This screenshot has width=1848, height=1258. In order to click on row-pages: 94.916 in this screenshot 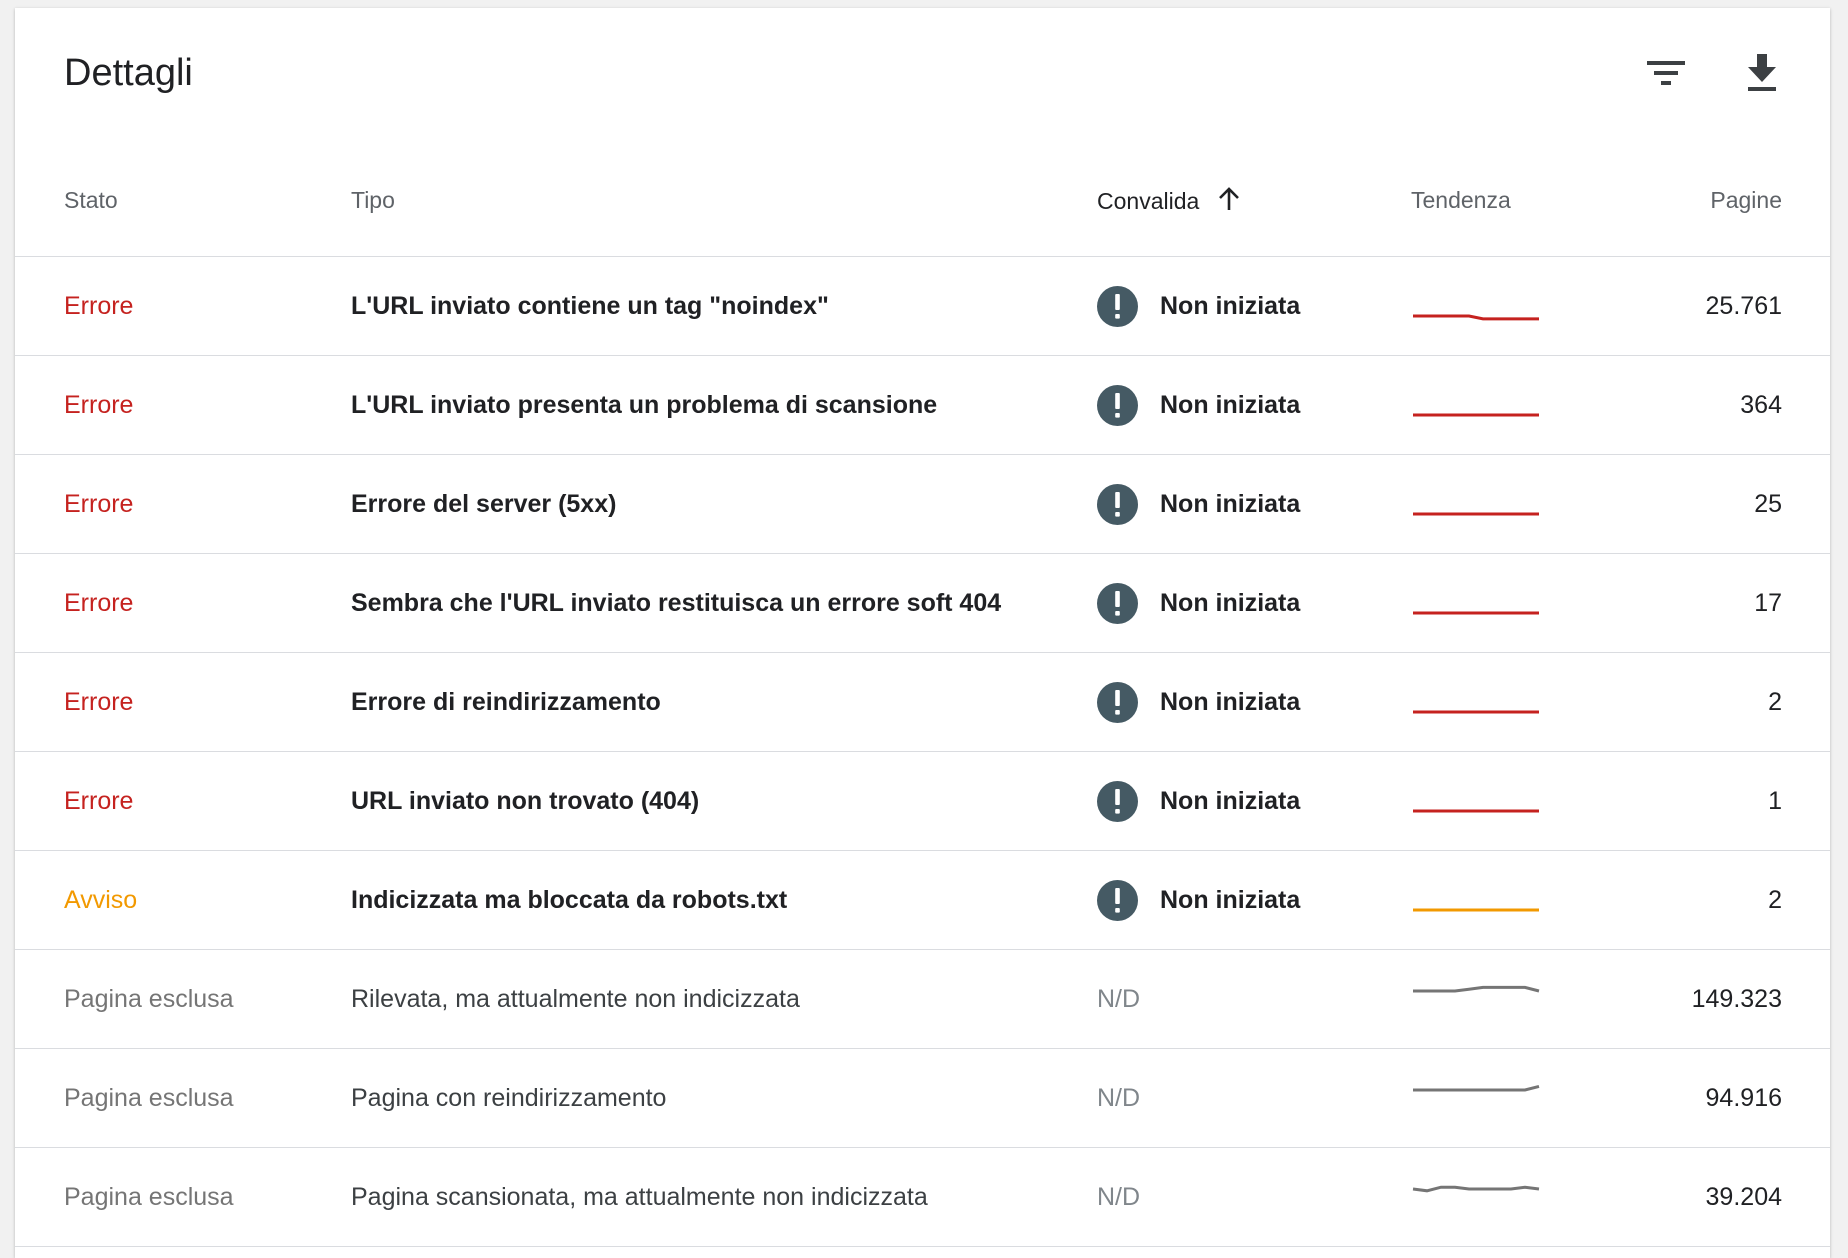, I will do `click(1743, 1097)`.